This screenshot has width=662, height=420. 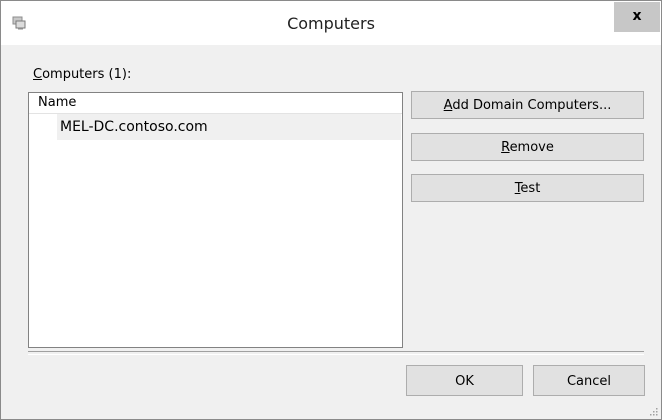 I want to click on title-bar: Computers x, so click(x=331, y=23).